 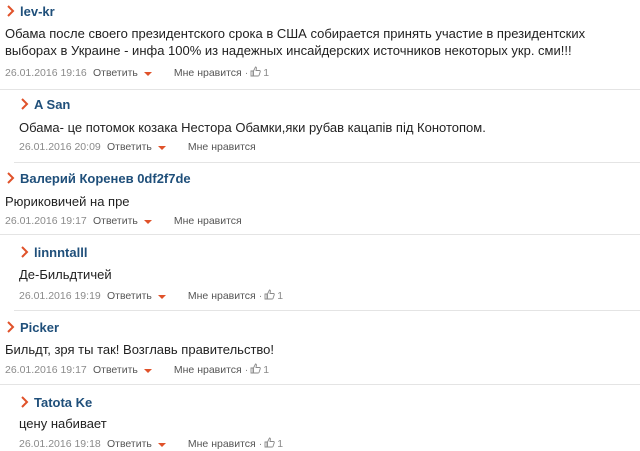 I want to click on comment-header: lev-kr, so click(x=30, y=11).